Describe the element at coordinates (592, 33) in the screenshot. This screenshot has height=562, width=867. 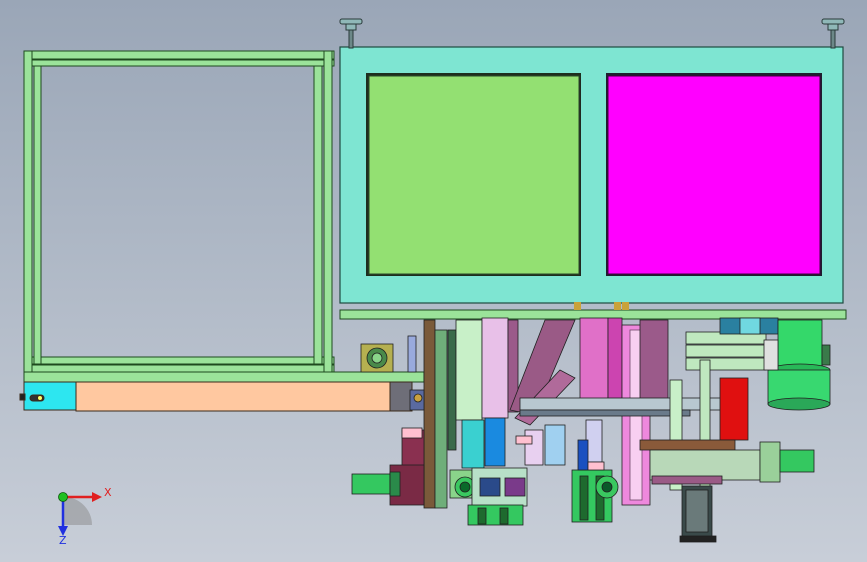
I see `leveling-feet` at that location.